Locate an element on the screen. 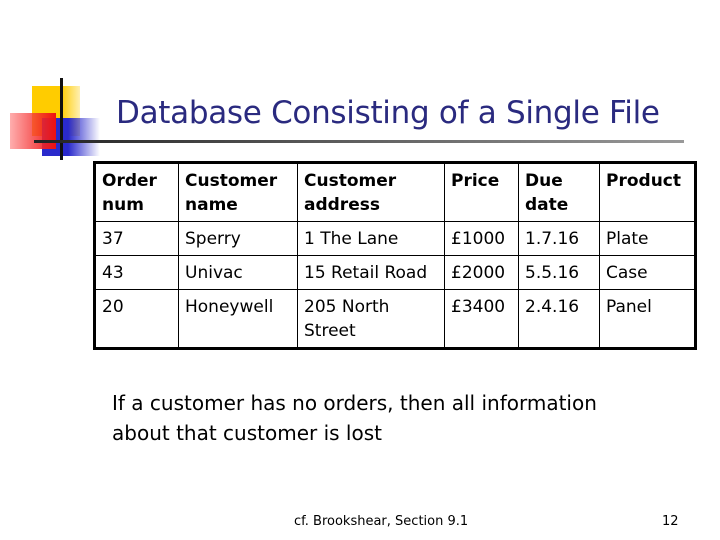 The width and height of the screenshot is (720, 540). decorative-red-square is located at coordinates (33, 131).